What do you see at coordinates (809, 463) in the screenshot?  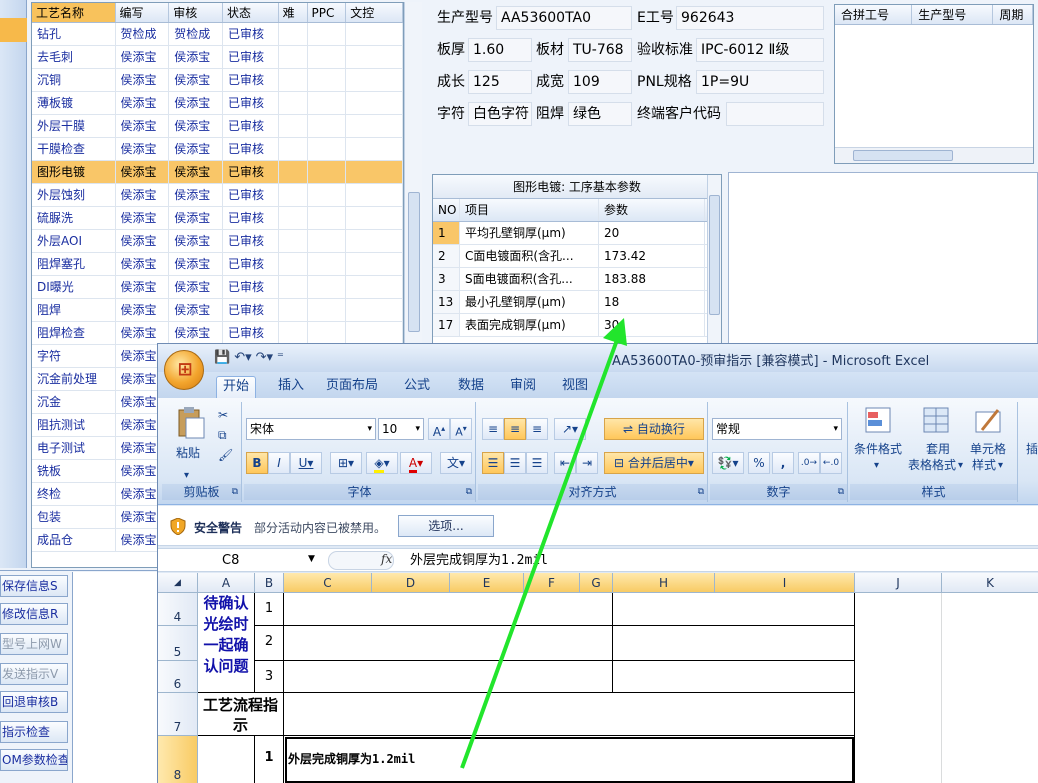 I see `increase-decimal-icon: .0→` at bounding box center [809, 463].